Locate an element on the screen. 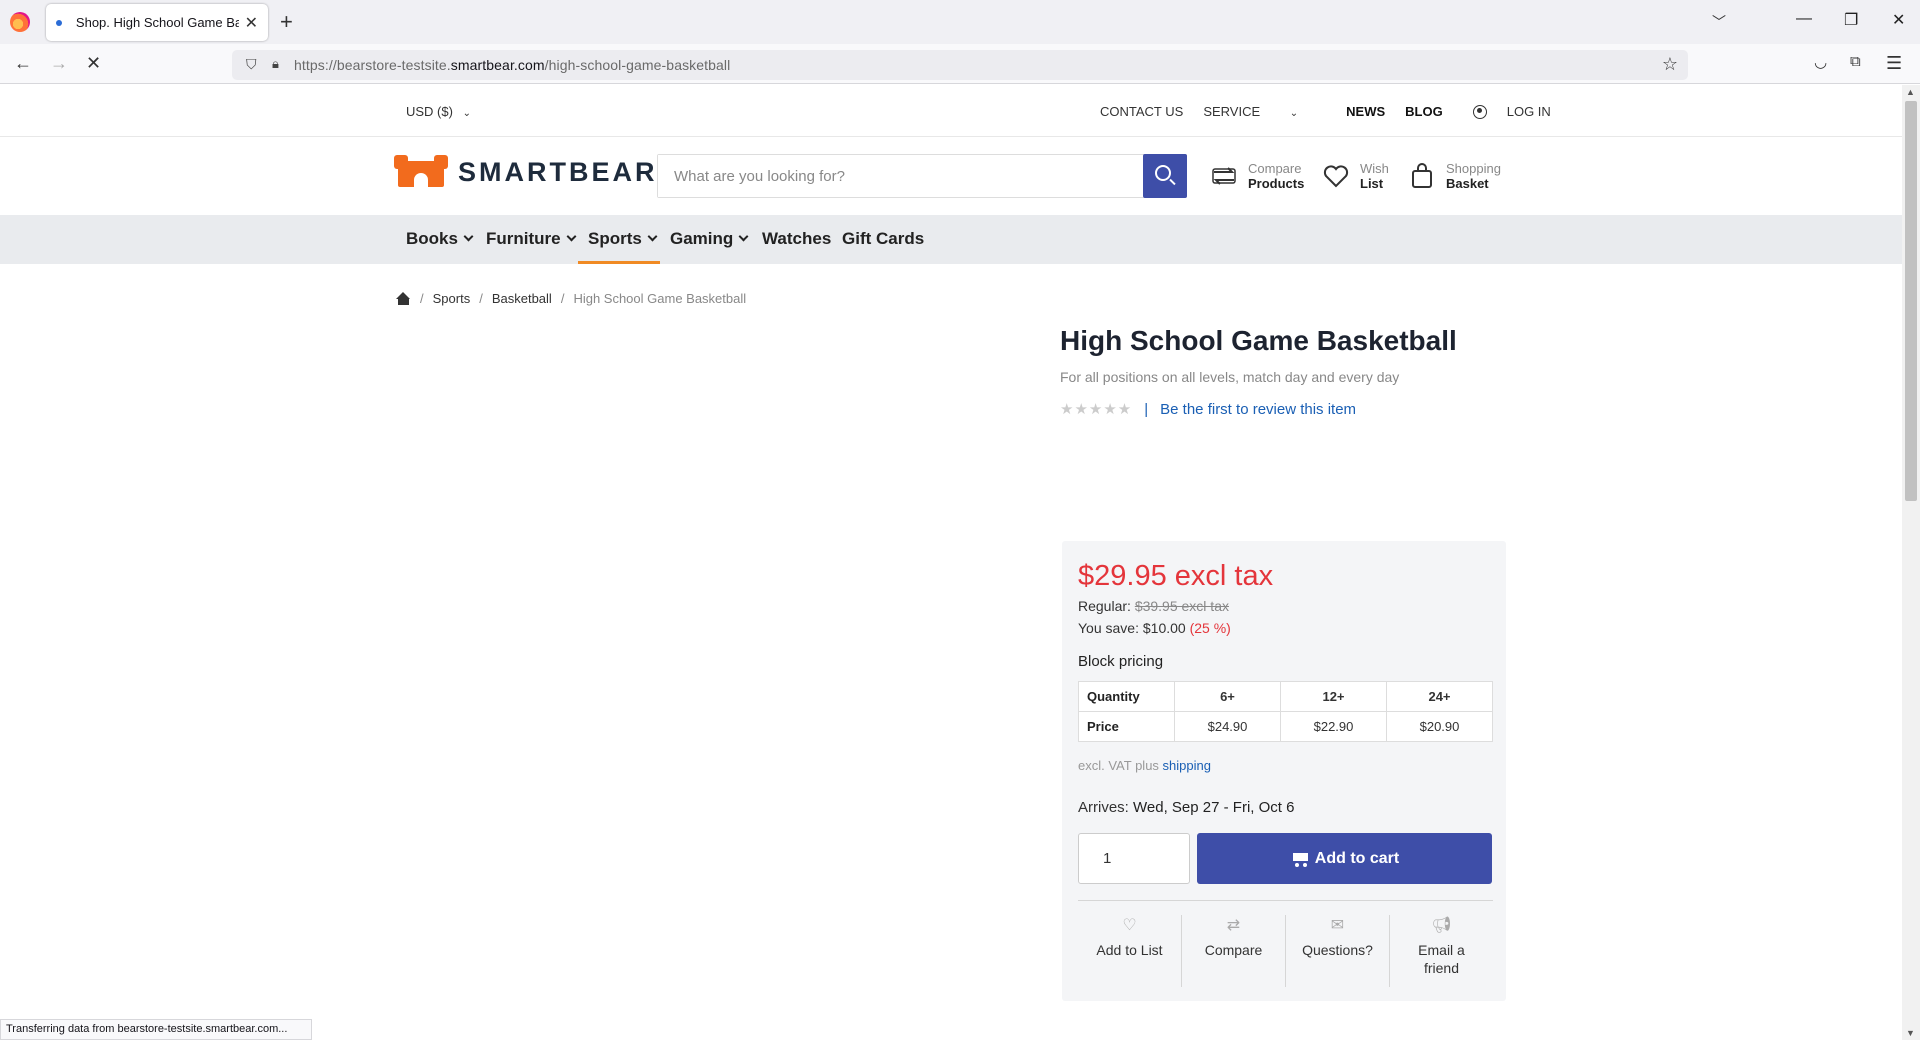 The height and width of the screenshot is (1040, 1920). block-pricing-title: Block pricing is located at coordinates (1121, 661).